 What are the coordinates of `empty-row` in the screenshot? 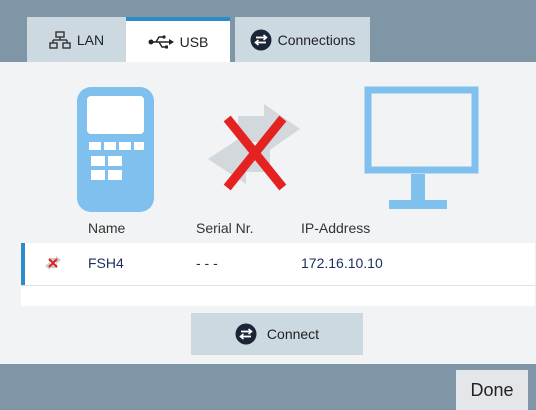 It's located at (278, 295).